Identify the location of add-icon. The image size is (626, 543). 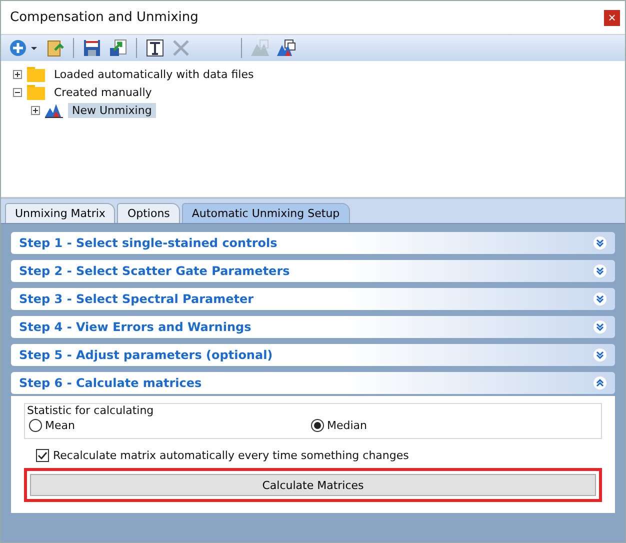
(24, 48).